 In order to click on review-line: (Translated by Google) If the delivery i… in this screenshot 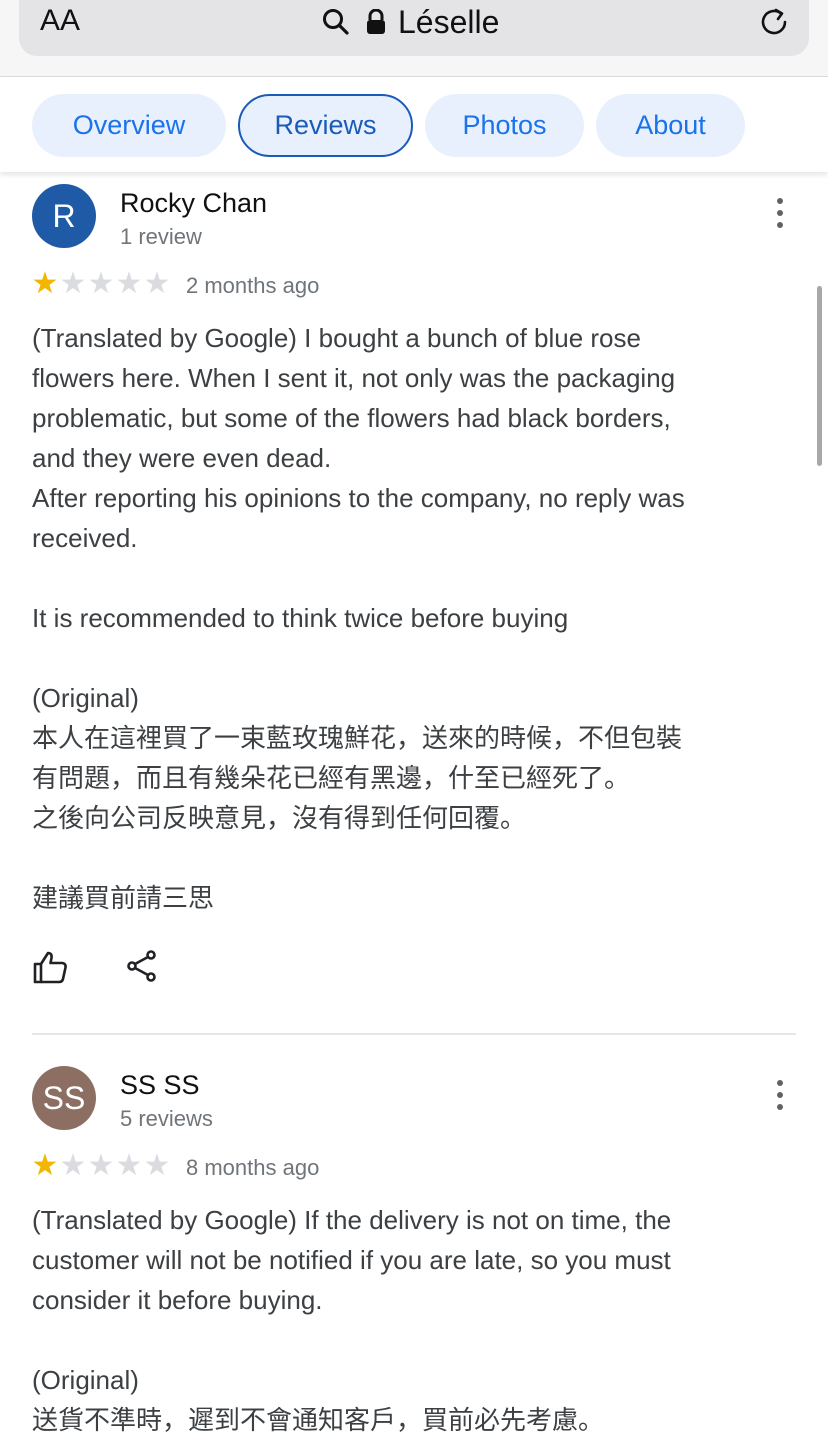, I will do `click(352, 1220)`.